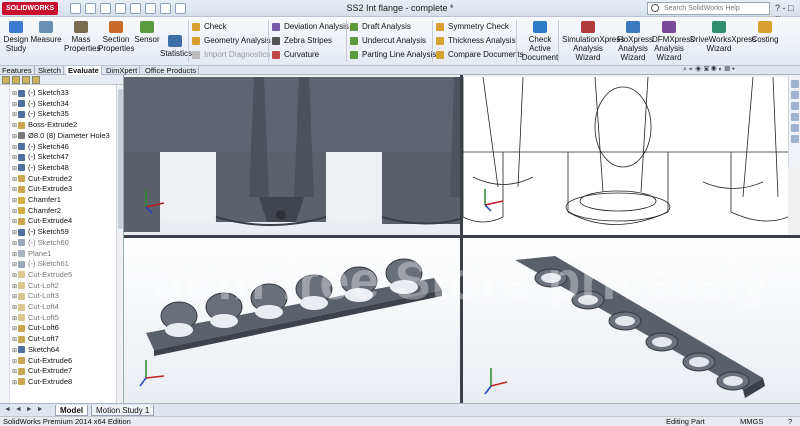  I want to click on status-units: MMGS, so click(751, 421).